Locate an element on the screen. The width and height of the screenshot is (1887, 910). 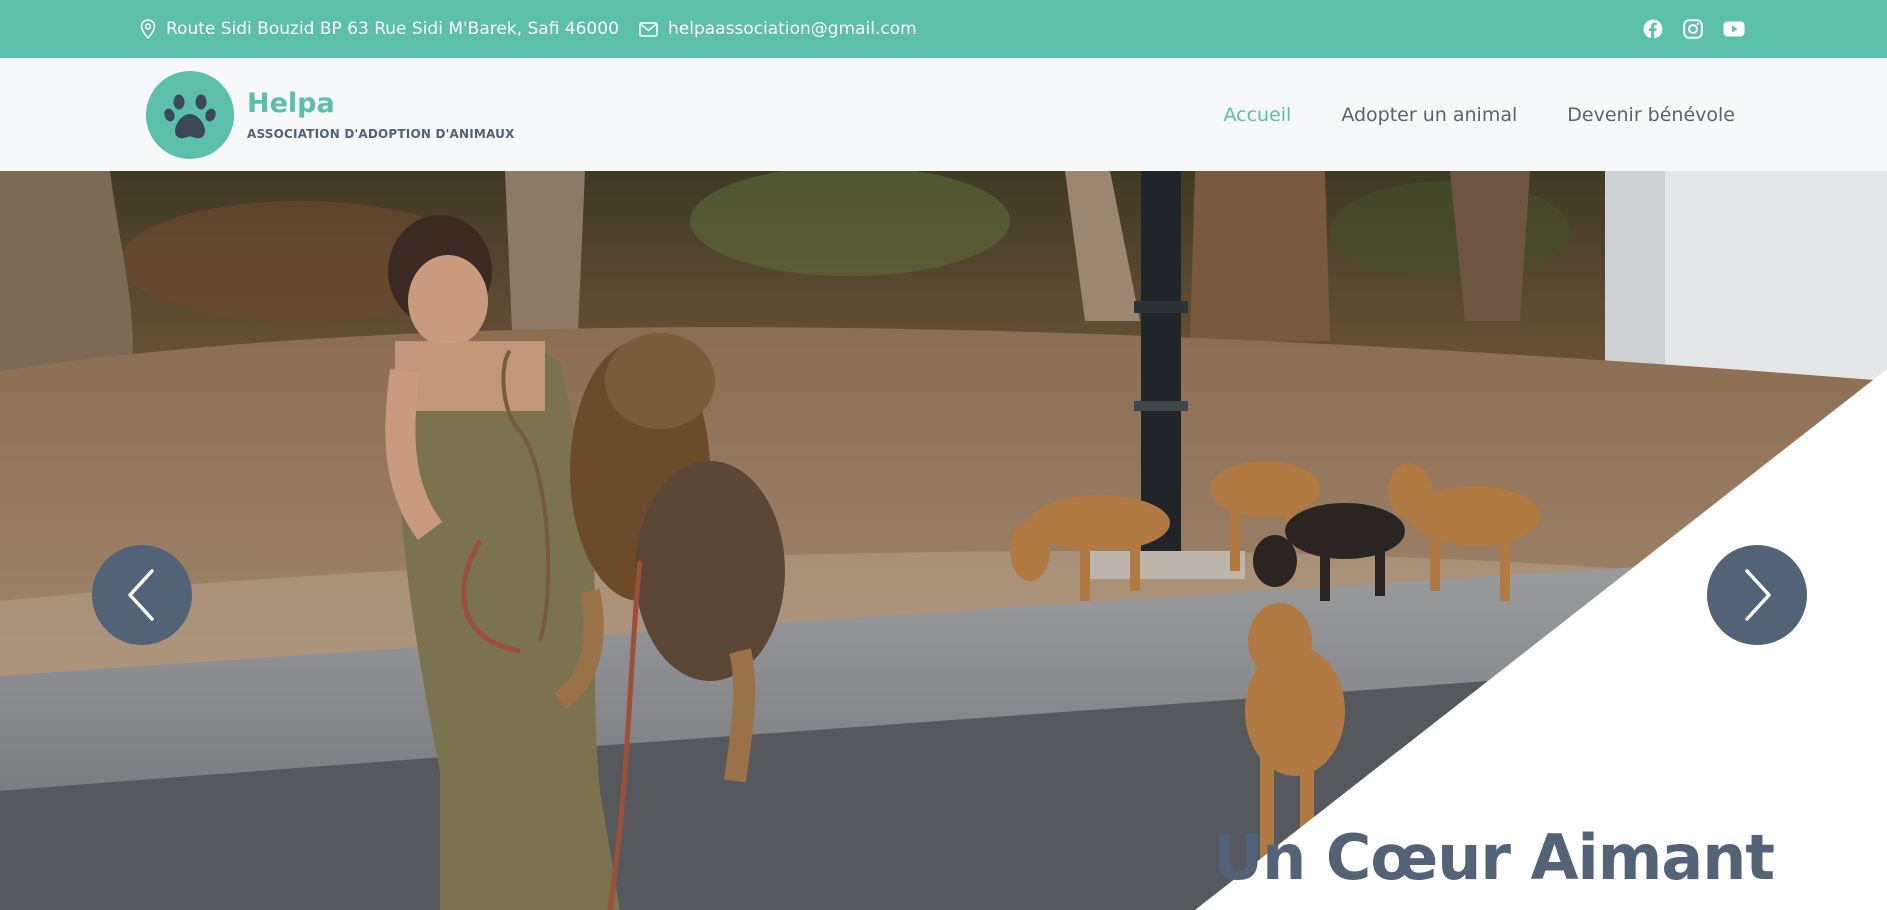
facebook-icon is located at coordinates (1653, 29).